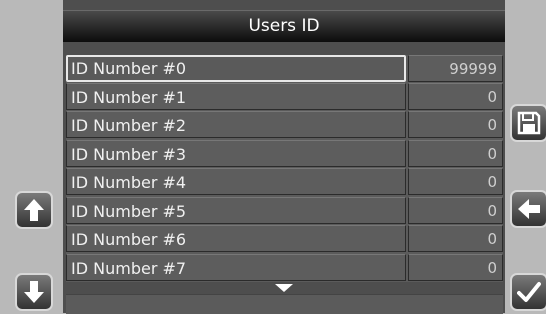 This screenshot has width=546, height=314. I want to click on footer-strip, so click(284, 304).